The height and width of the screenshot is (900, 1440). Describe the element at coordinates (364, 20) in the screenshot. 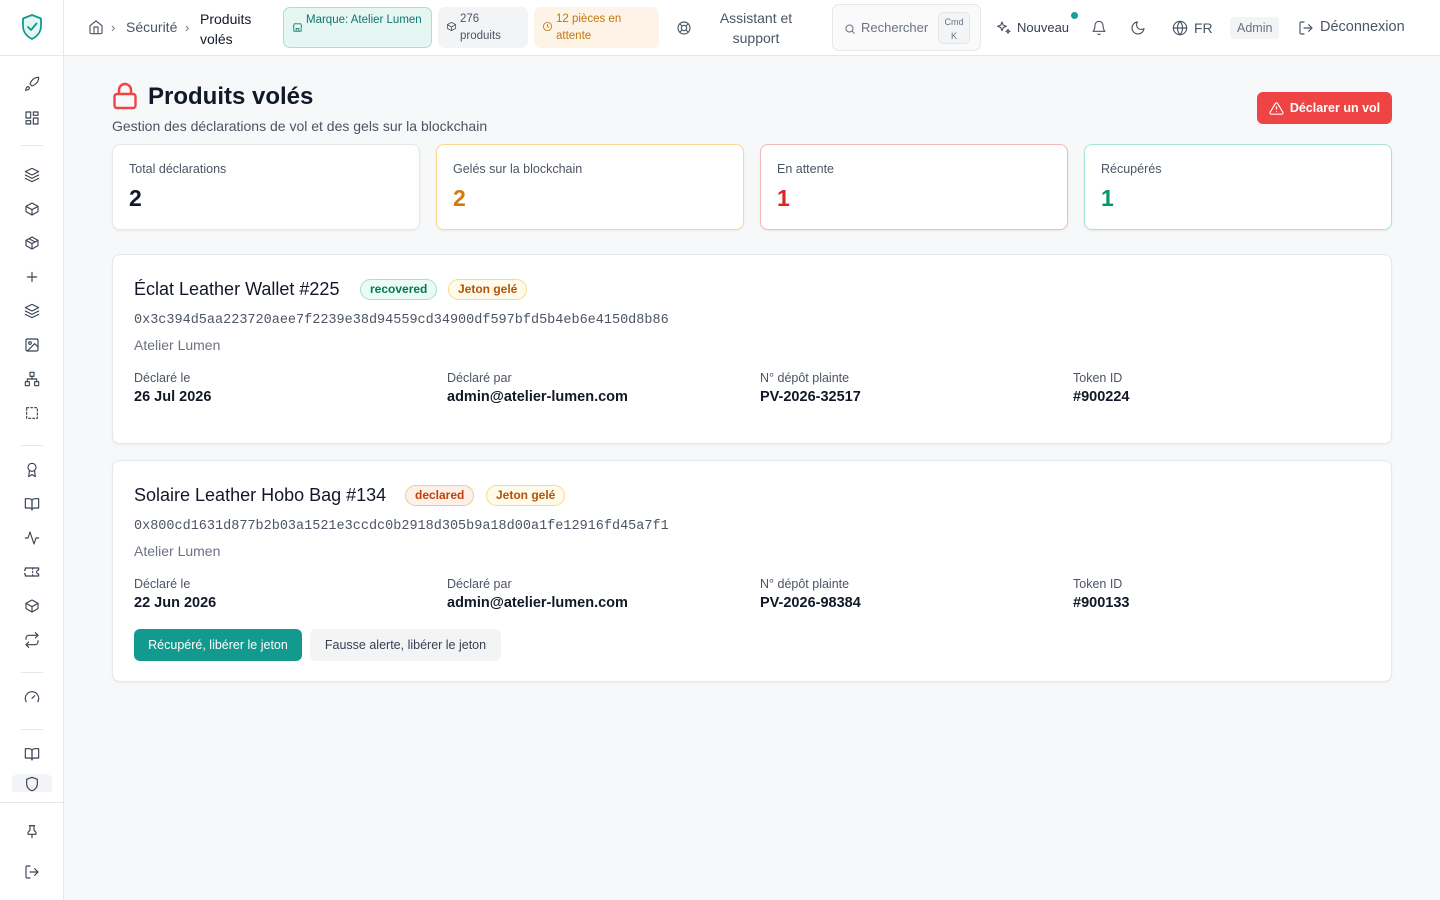

I see `brand-pill-label: Marque: Atelier Lumen` at that location.